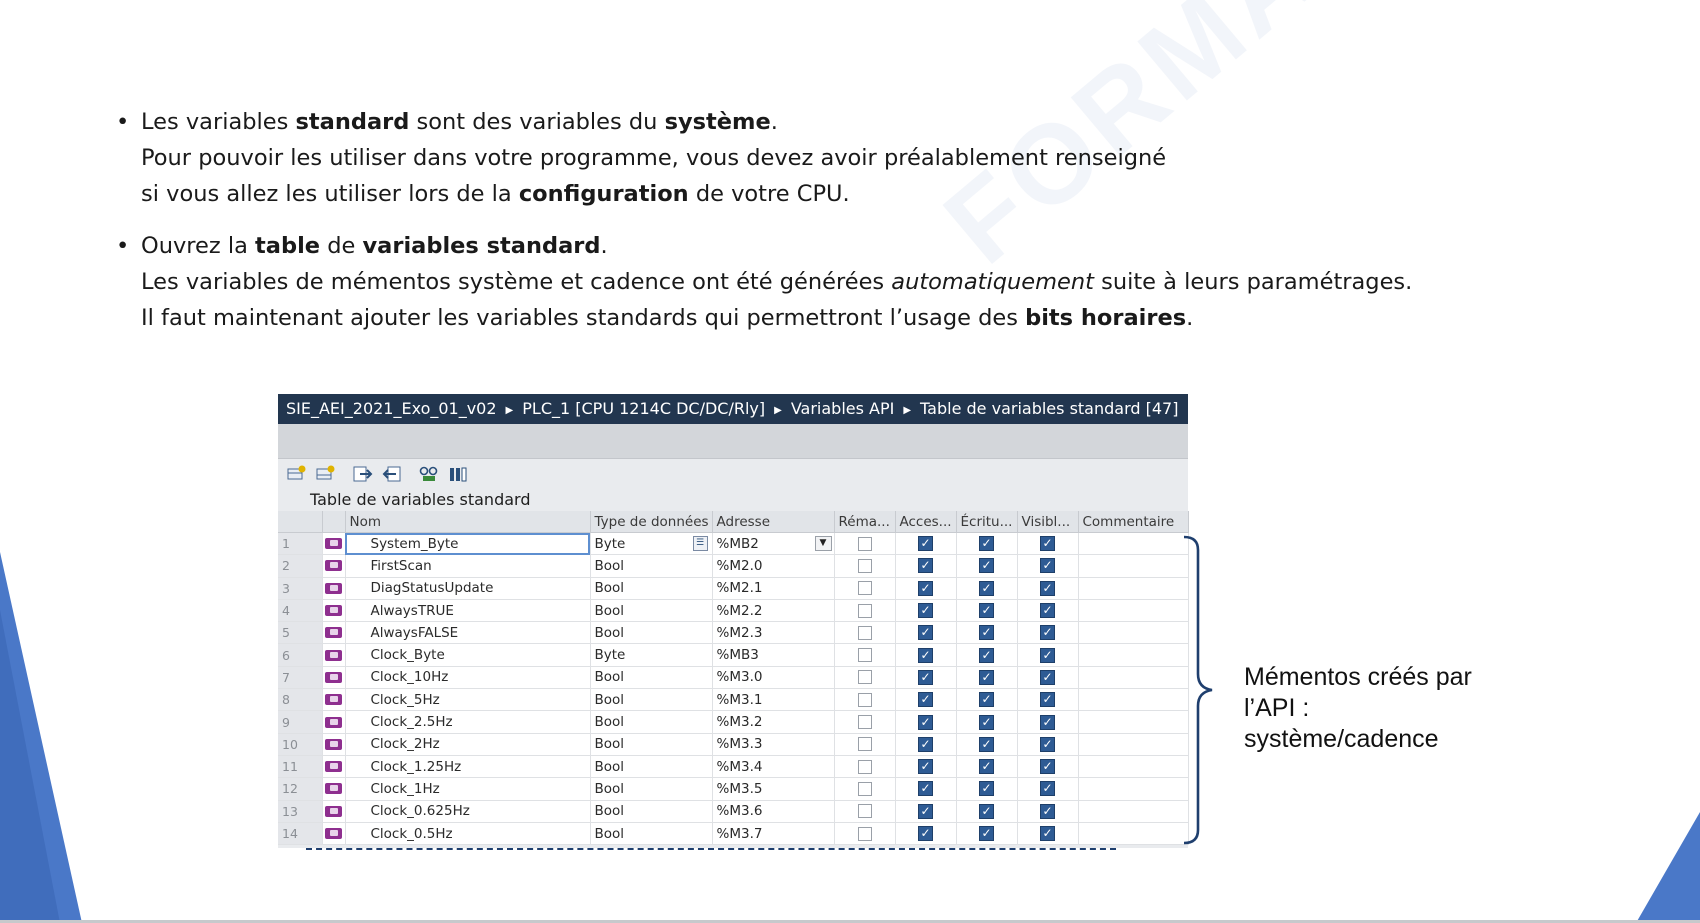 Image resolution: width=1700 pixels, height=923 pixels. Describe the element at coordinates (468, 544) in the screenshot. I see `variable-name-cell: System_Byte` at that location.